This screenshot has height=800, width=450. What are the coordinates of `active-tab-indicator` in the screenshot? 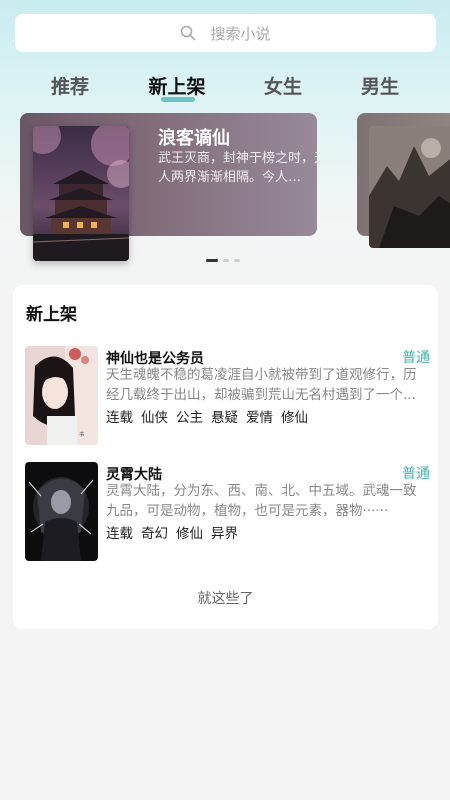 It's located at (178, 99).